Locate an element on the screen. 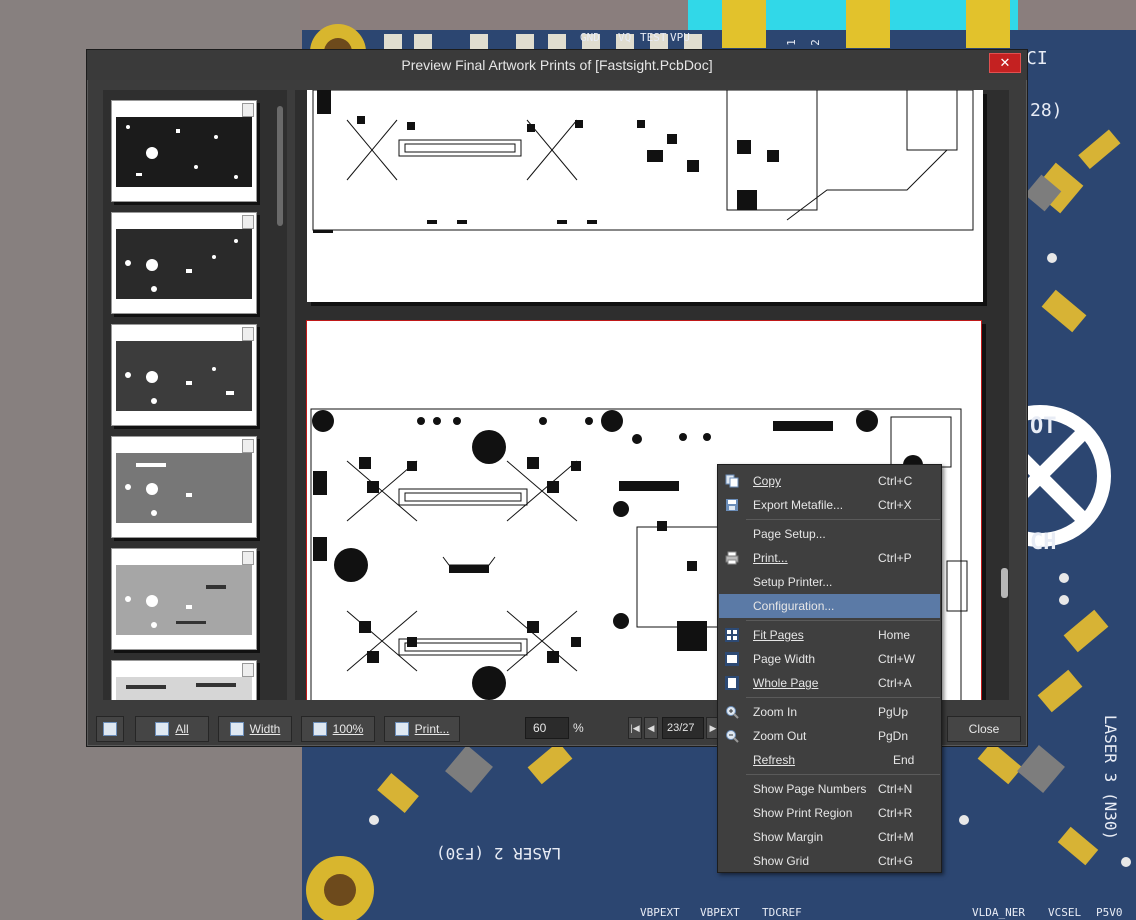 This screenshot has width=1136, height=920. menu-shortcut: End is located at coordinates (904, 760).